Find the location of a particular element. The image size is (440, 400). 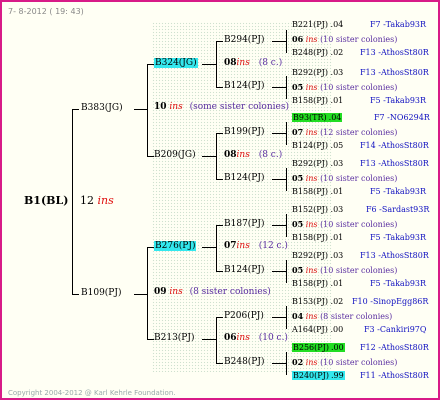

gen3-name: B294(PJ) is located at coordinates (244, 40).